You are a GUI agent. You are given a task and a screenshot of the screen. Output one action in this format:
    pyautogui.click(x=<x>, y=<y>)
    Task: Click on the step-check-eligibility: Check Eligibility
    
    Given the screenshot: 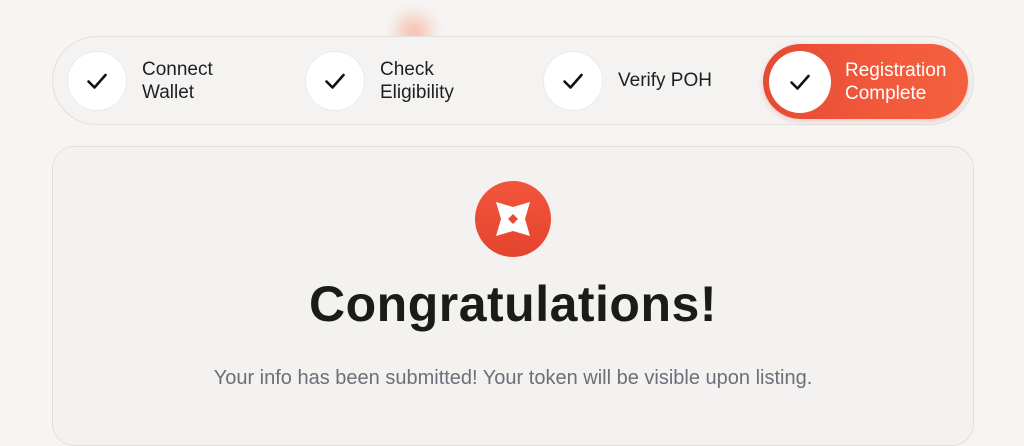 What is the action you would take?
    pyautogui.click(x=379, y=80)
    